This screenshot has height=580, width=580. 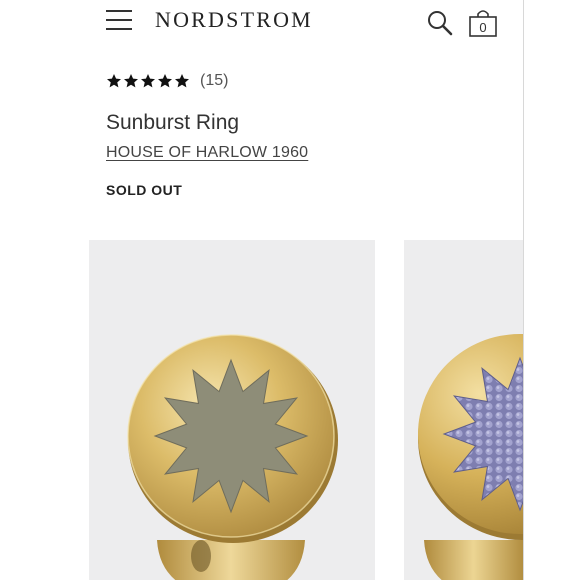 What do you see at coordinates (470, 457) in the screenshot?
I see `ring-lavender-image` at bounding box center [470, 457].